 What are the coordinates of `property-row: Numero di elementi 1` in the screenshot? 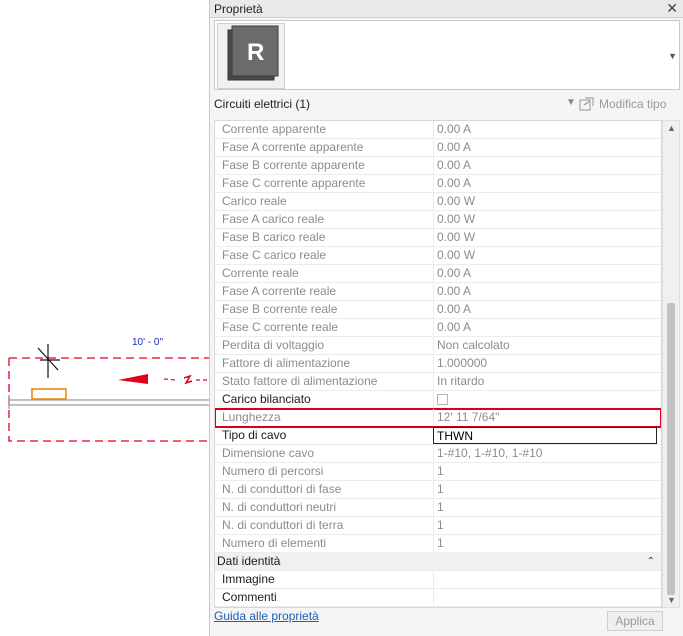 It's located at (438, 544).